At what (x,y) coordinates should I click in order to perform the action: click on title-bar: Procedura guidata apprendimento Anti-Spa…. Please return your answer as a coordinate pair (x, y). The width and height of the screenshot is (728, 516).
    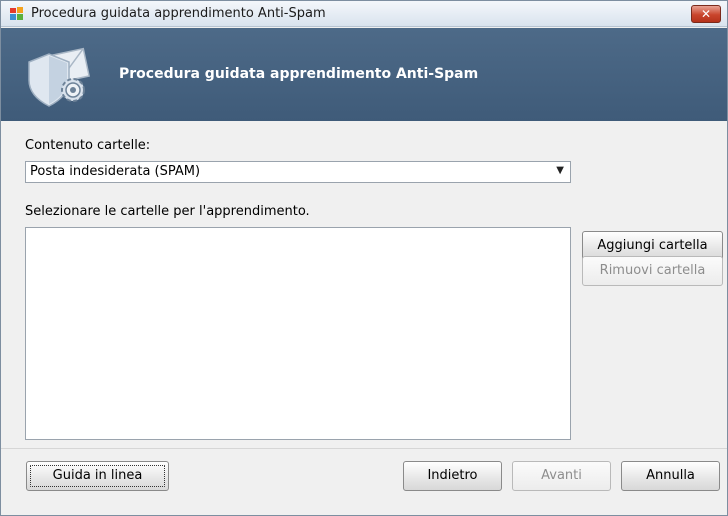
    Looking at the image, I should click on (364, 14).